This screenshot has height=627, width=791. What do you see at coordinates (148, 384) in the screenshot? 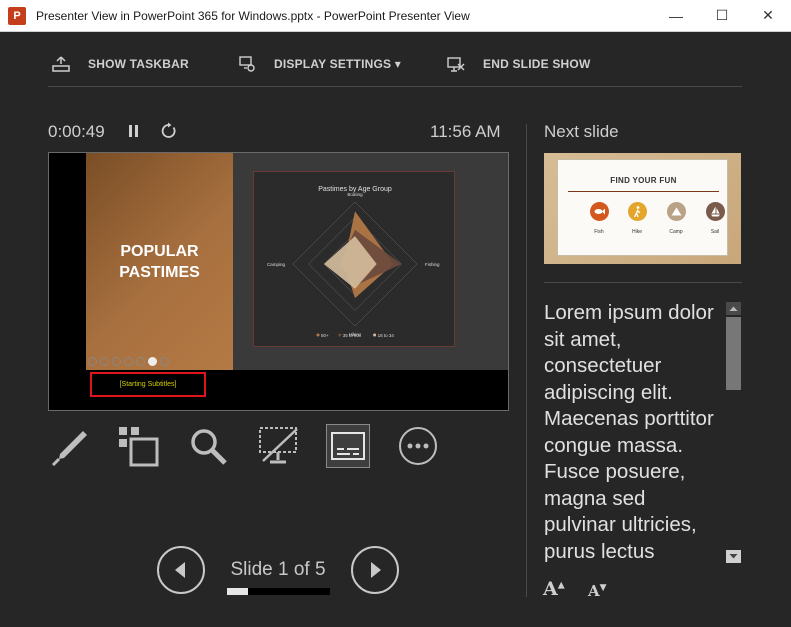
I see `subtitle-caption: [Starting Subtitles]` at bounding box center [148, 384].